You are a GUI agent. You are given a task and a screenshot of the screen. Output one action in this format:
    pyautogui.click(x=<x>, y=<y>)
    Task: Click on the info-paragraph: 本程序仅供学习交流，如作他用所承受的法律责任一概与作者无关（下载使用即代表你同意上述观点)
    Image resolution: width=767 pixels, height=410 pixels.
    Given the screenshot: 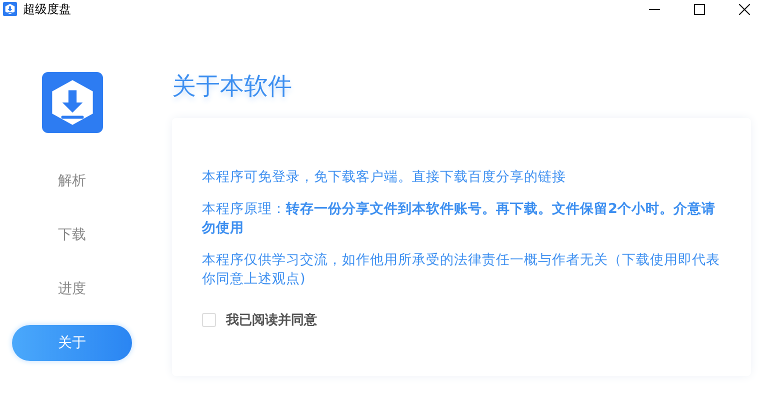 What is the action you would take?
    pyautogui.click(x=461, y=270)
    